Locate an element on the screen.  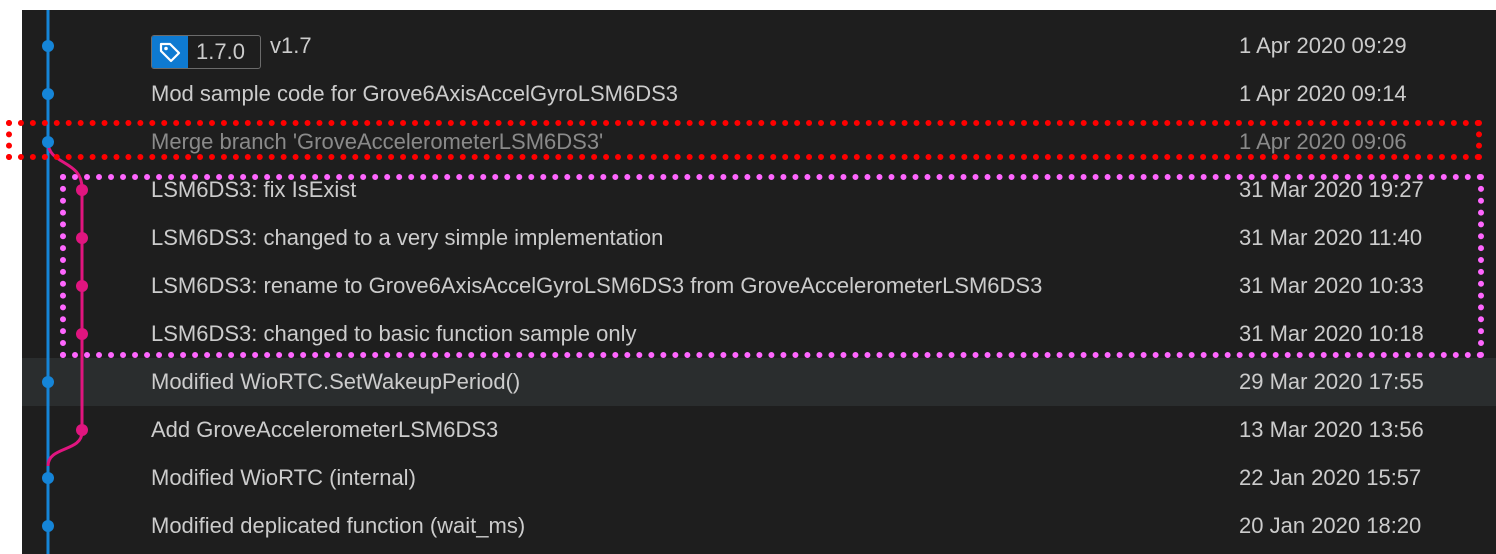
commit-date: 20 Jan 2020 18:20 is located at coordinates (1330, 525).